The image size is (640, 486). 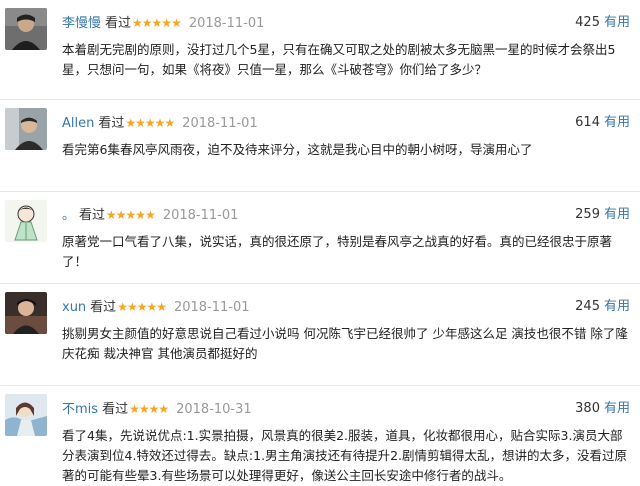 What do you see at coordinates (587, 408) in the screenshot?
I see `useful-count: 380` at bounding box center [587, 408].